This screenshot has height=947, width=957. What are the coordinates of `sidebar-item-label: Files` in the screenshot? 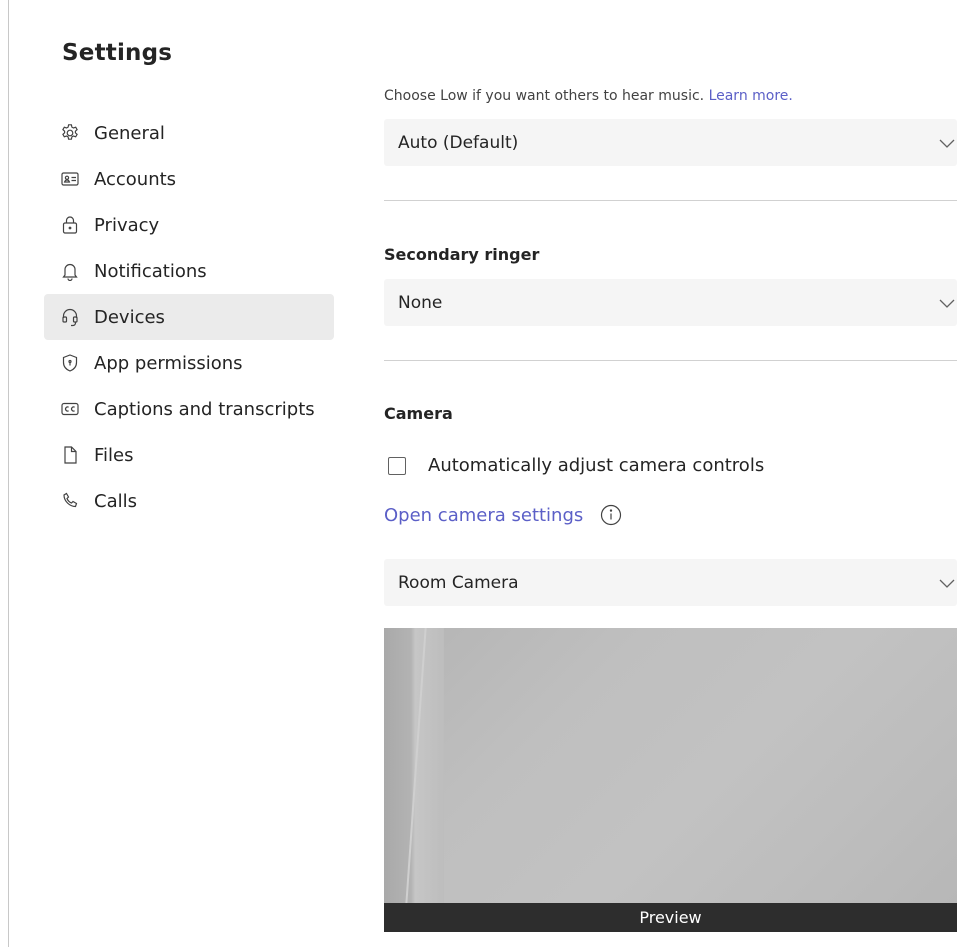 It's located at (114, 455).